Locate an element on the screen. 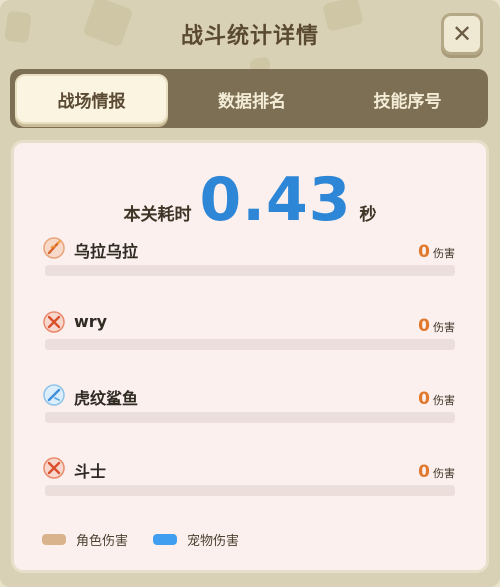  legend-label: 宠物伤害 is located at coordinates (213, 541).